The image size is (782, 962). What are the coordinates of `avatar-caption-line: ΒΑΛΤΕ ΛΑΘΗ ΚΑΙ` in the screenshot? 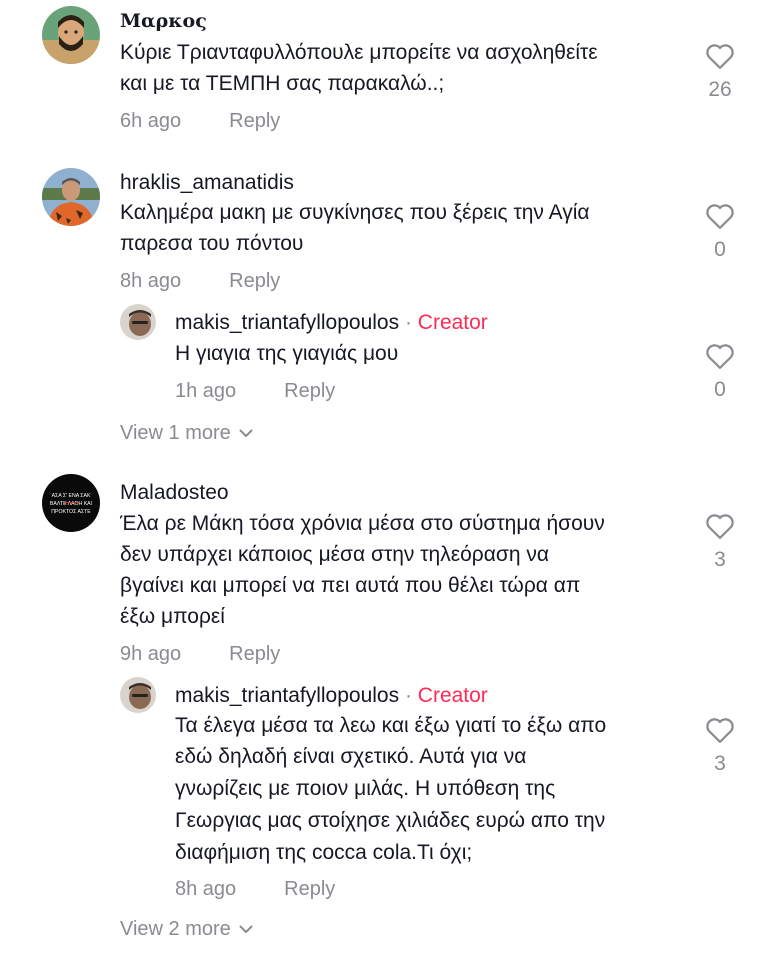 It's located at (71, 504).